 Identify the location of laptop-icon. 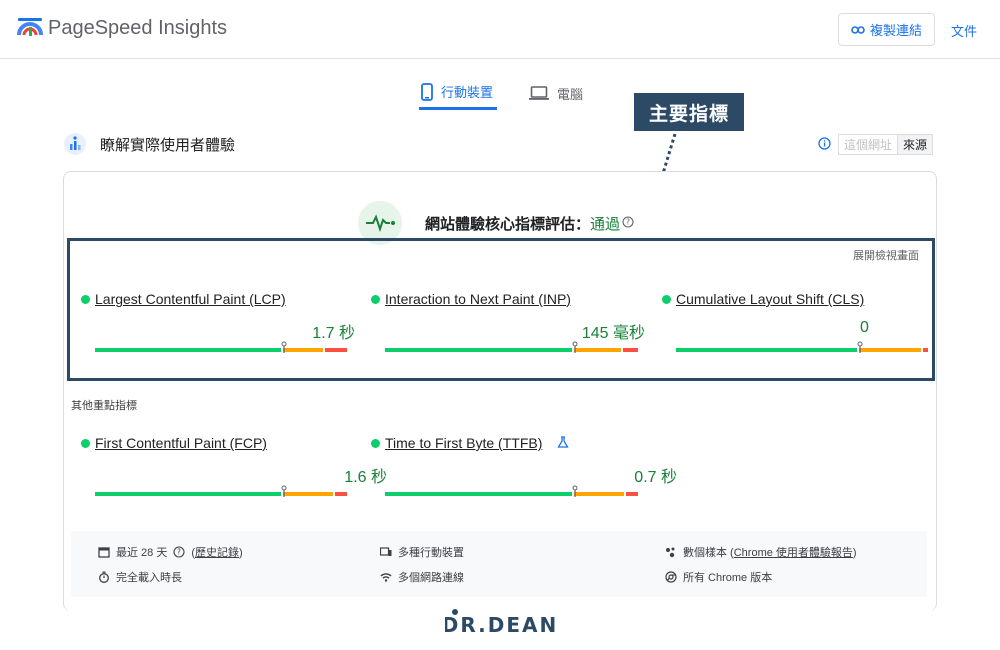
(539, 93).